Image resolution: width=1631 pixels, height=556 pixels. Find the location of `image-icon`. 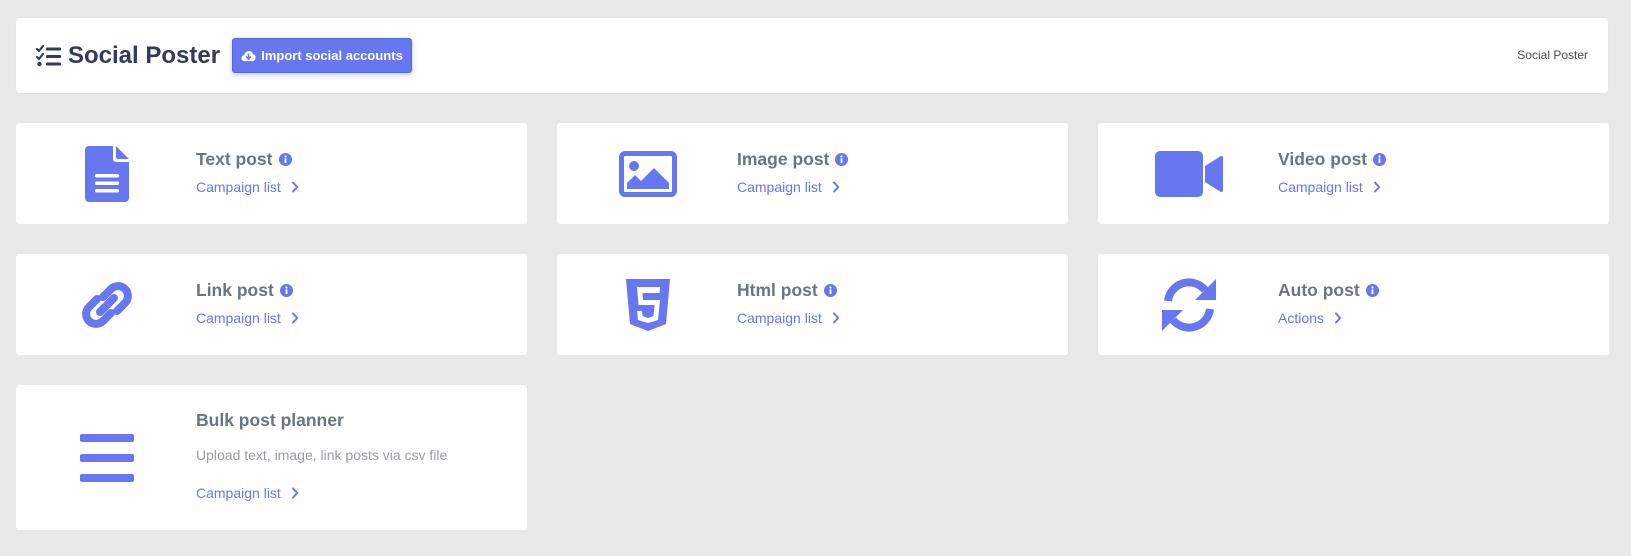

image-icon is located at coordinates (648, 173).